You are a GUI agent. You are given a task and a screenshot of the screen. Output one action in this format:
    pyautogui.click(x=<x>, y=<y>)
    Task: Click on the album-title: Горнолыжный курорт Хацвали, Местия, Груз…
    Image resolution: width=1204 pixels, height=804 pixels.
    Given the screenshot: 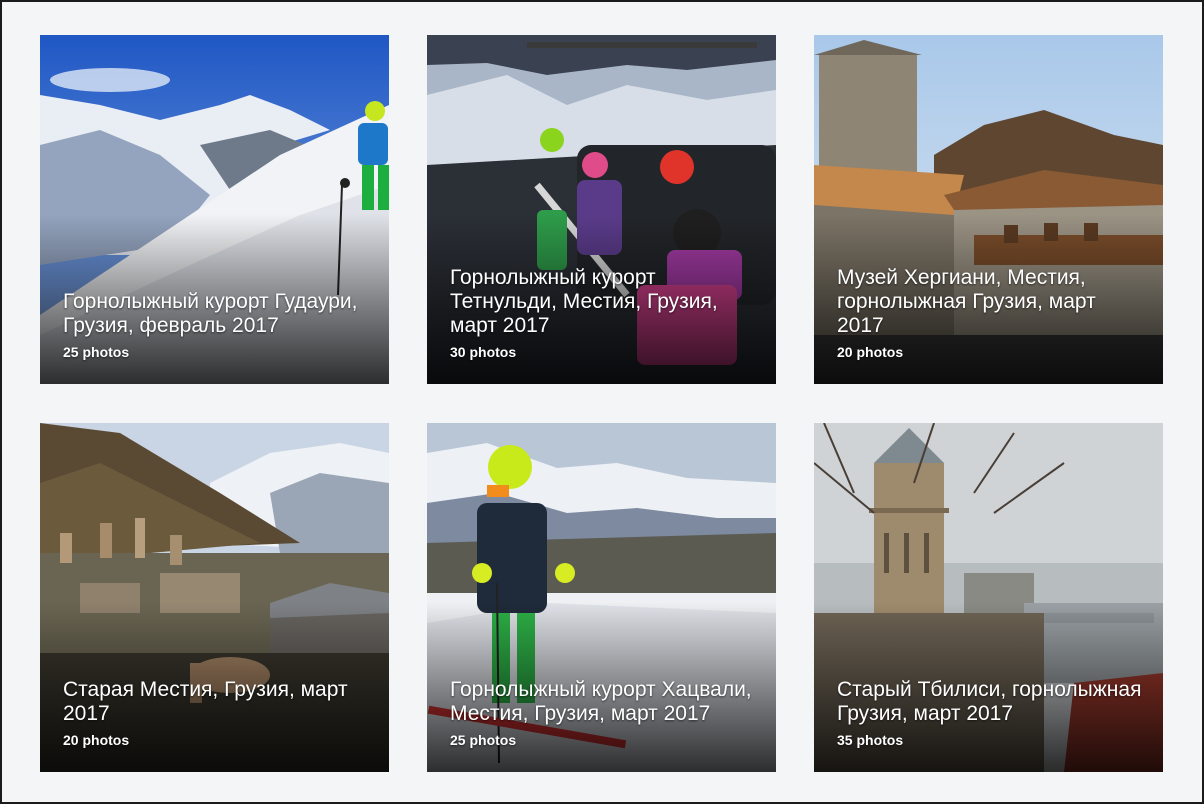 What is the action you would take?
    pyautogui.click(x=603, y=702)
    